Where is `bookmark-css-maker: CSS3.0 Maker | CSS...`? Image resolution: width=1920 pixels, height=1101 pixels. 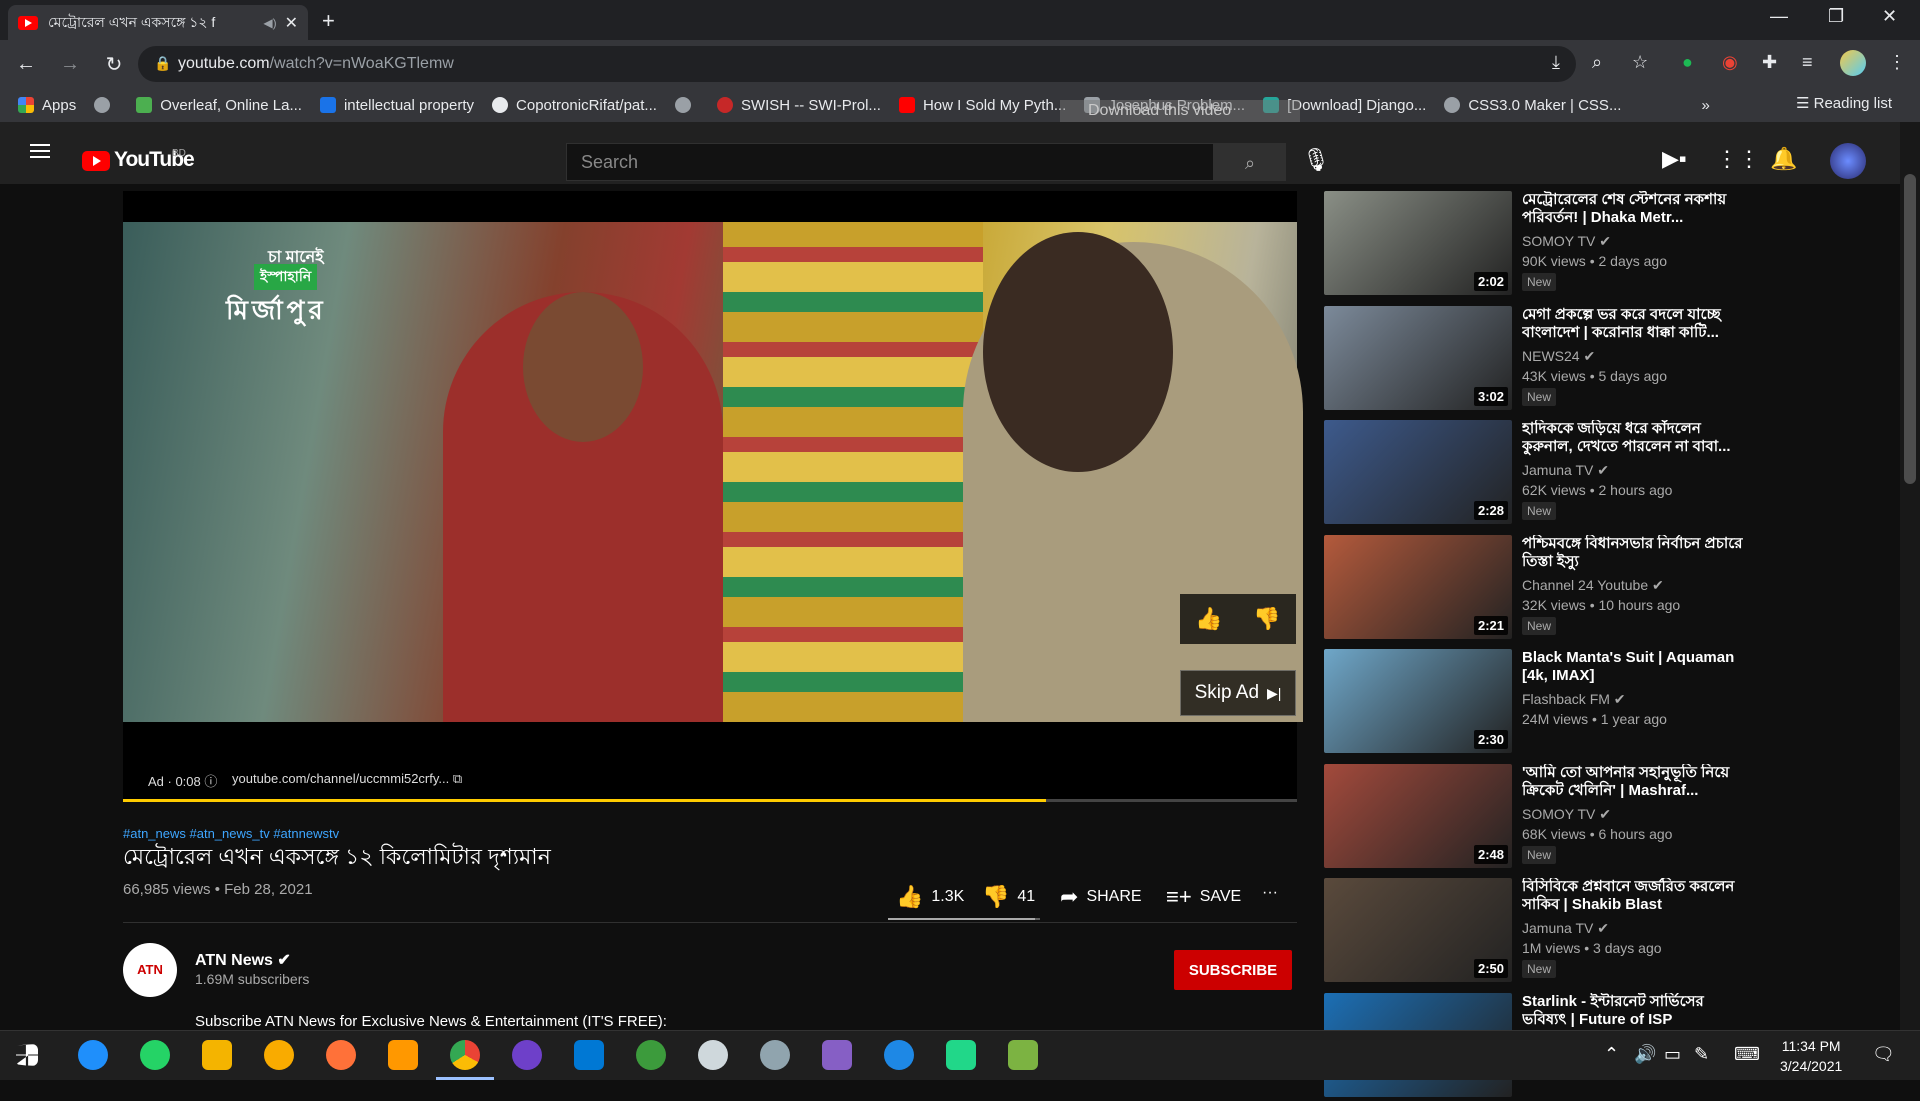
bookmark-css-maker: CSS3.0 Maker | CSS... is located at coordinates (1532, 105).